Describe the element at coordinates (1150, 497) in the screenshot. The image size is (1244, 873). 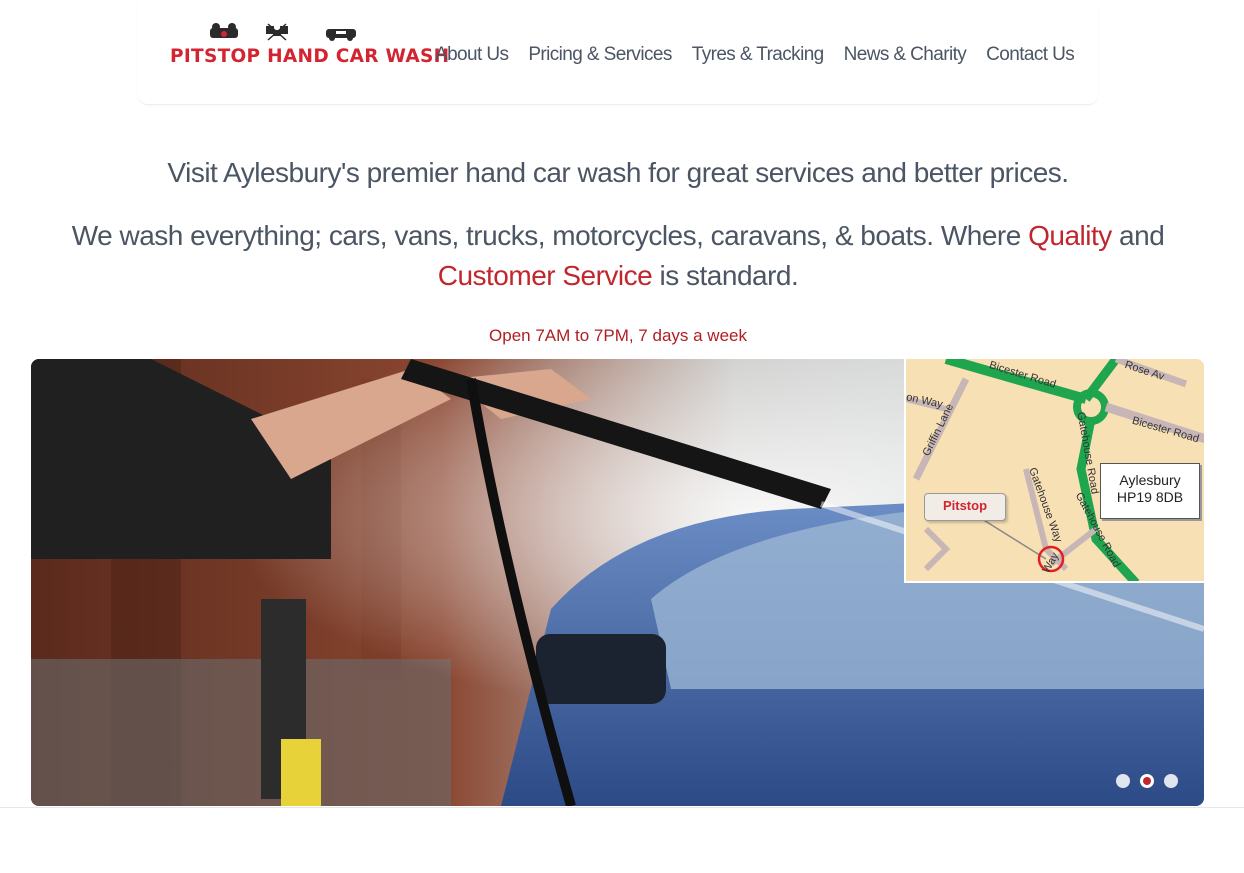
I see `map-postcode: HP19 8DB` at that location.